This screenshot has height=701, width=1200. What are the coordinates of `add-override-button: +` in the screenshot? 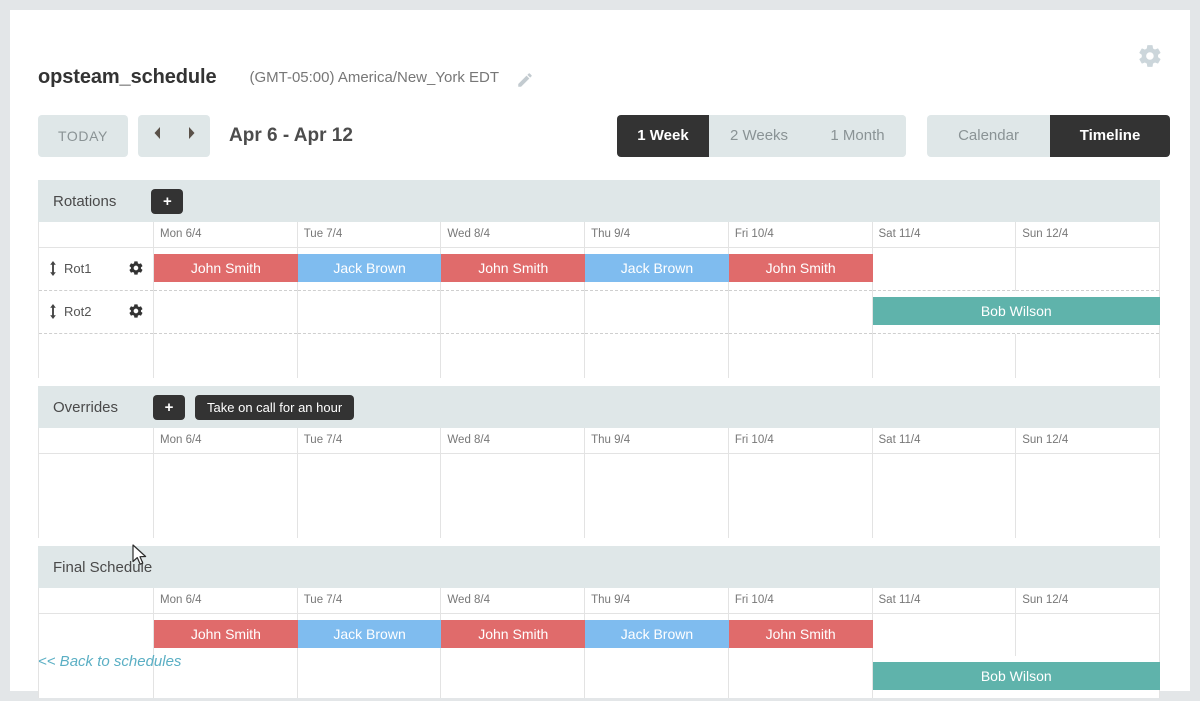 It's located at (169, 407).